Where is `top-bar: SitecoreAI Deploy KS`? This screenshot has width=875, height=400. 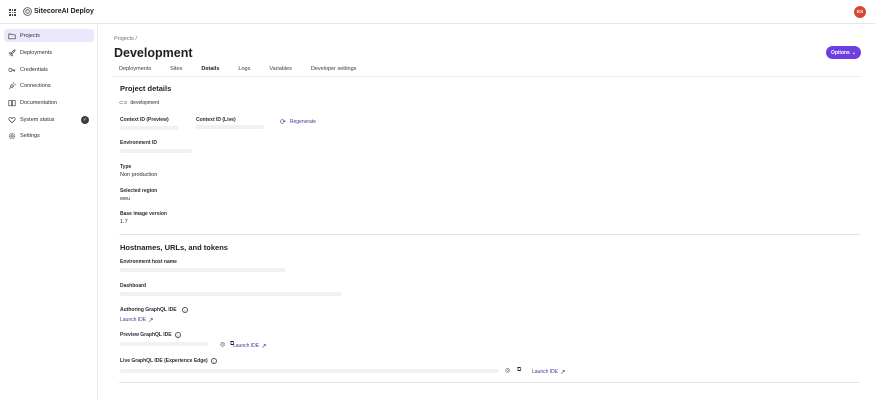
top-bar: SitecoreAI Deploy KS is located at coordinates (437, 12).